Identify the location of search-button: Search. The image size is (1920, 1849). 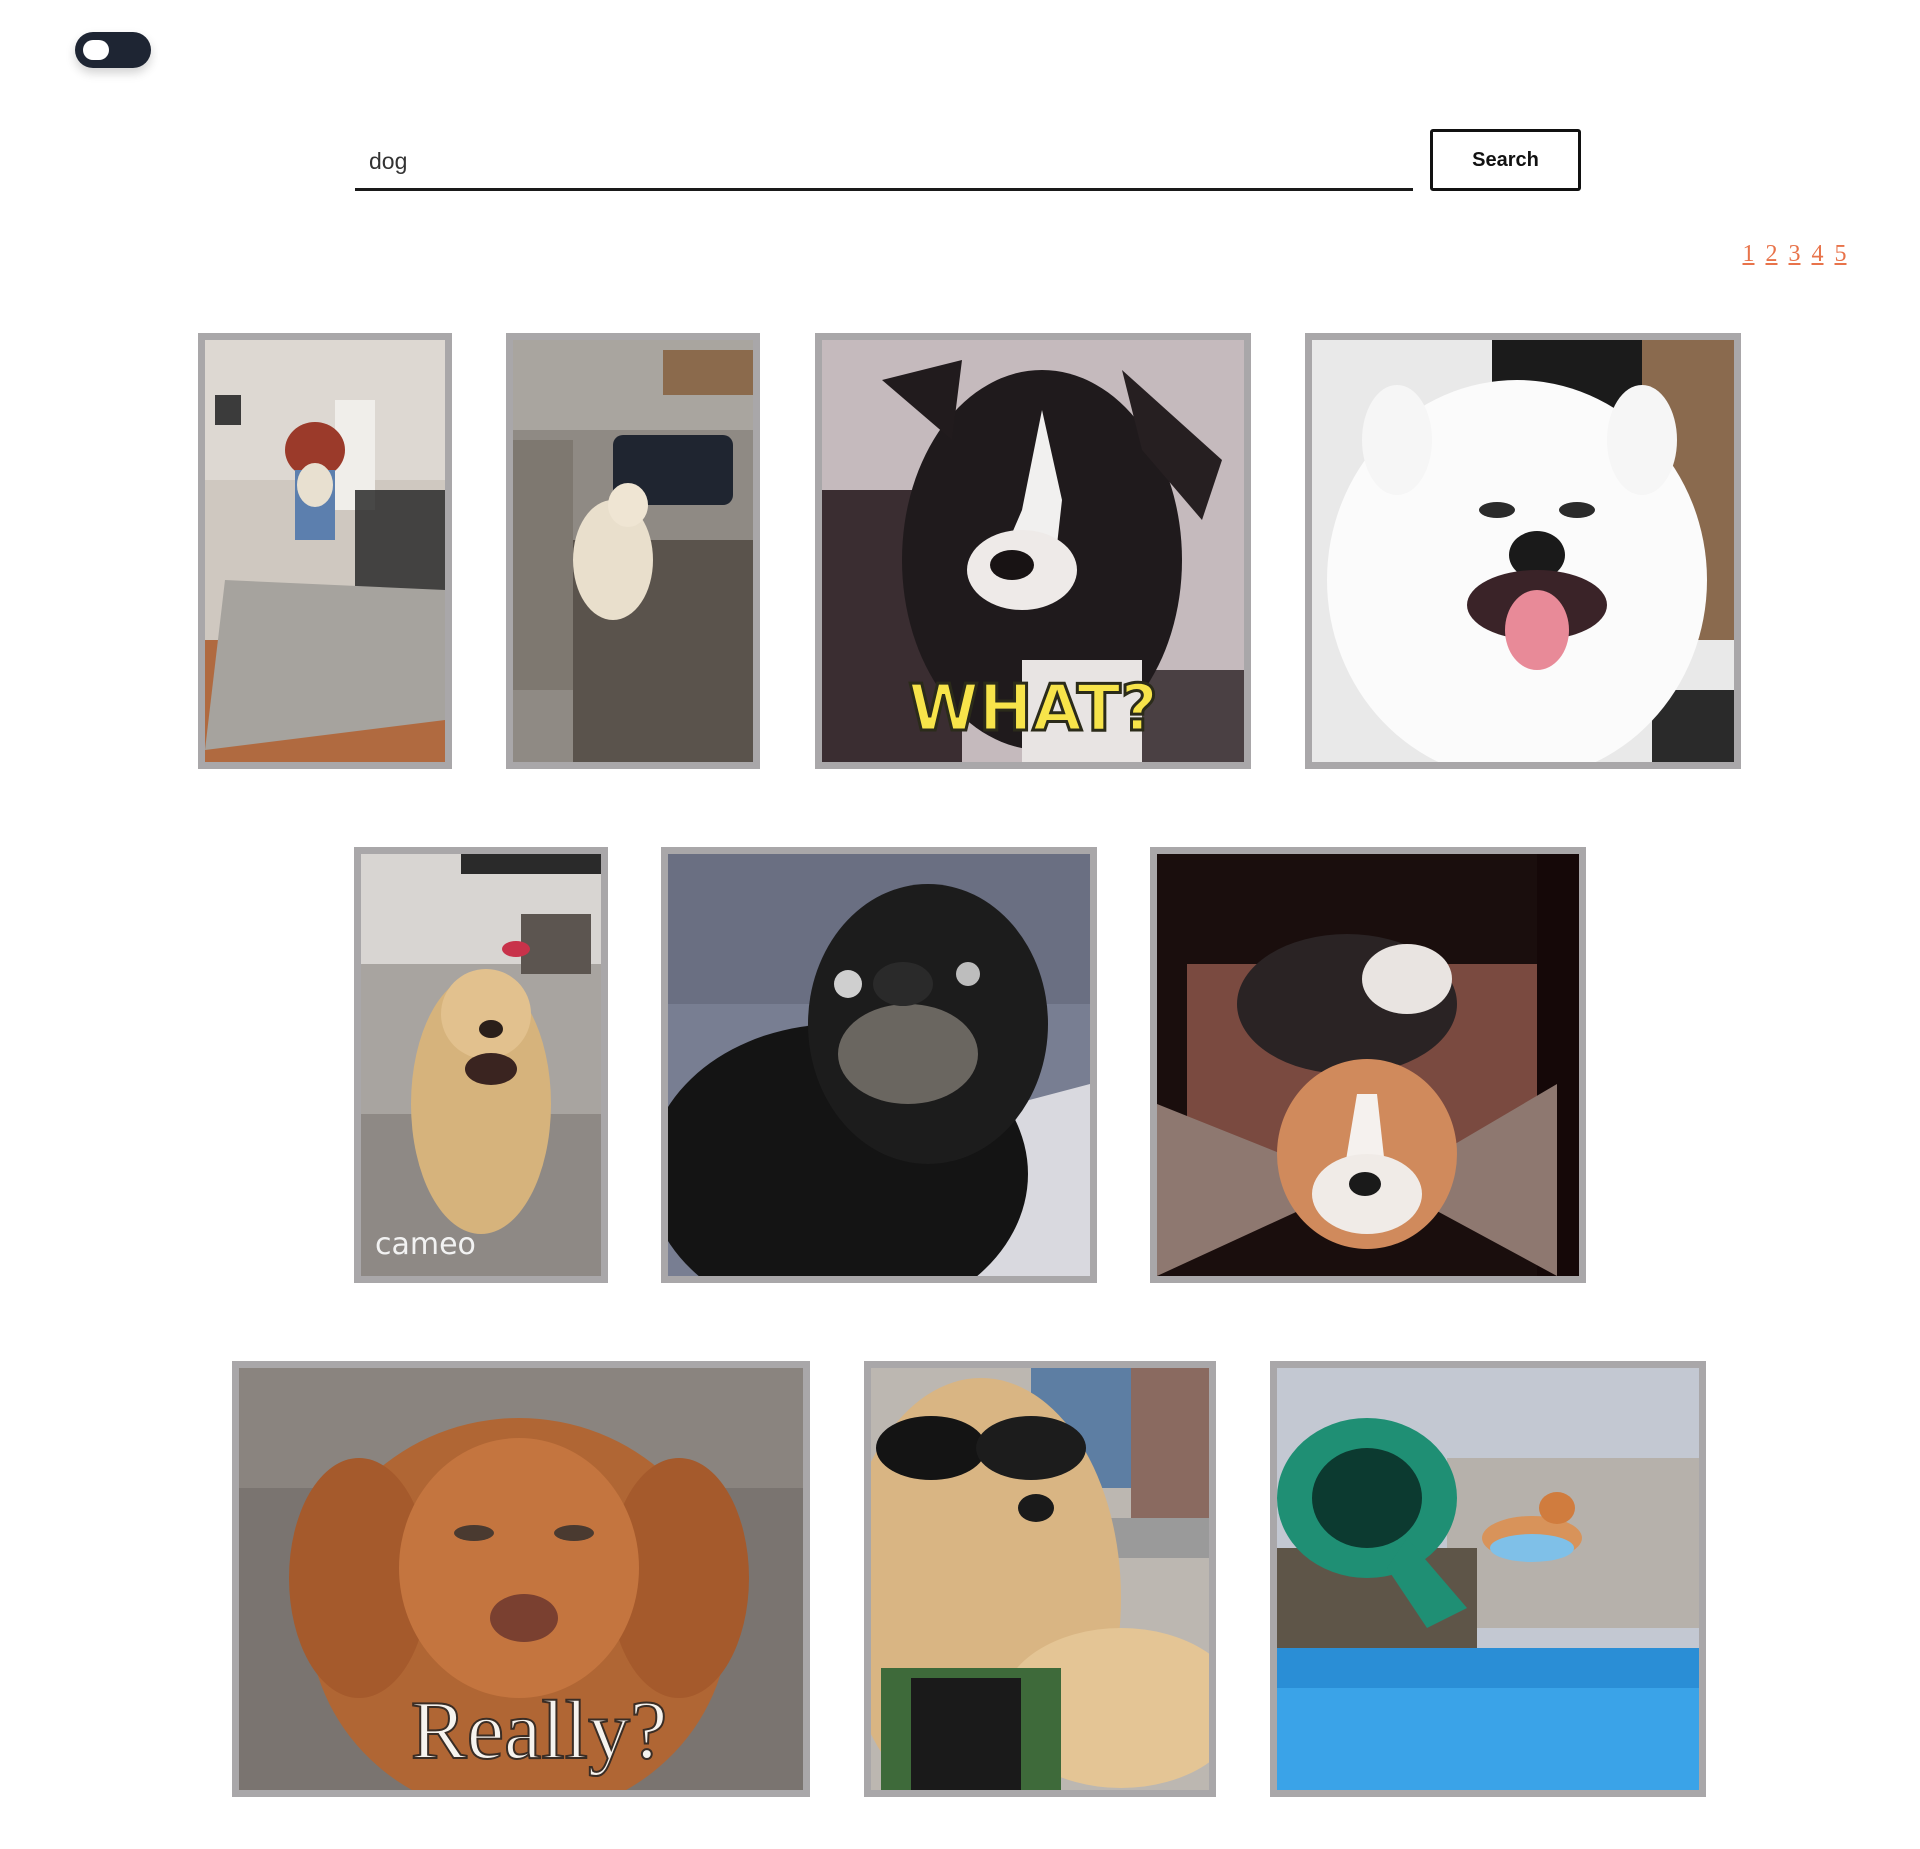
(1505, 160).